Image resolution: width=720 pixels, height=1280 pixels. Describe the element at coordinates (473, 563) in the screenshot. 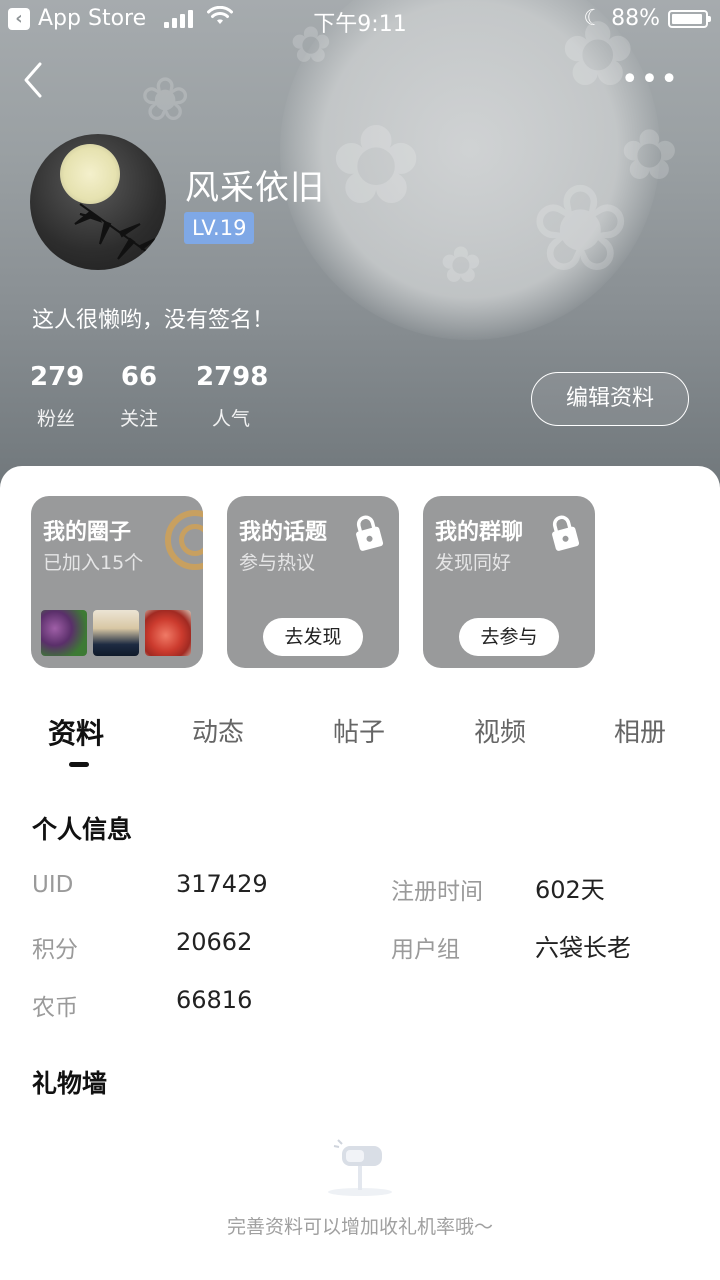

I see `card-subtitle: 发现同好` at that location.